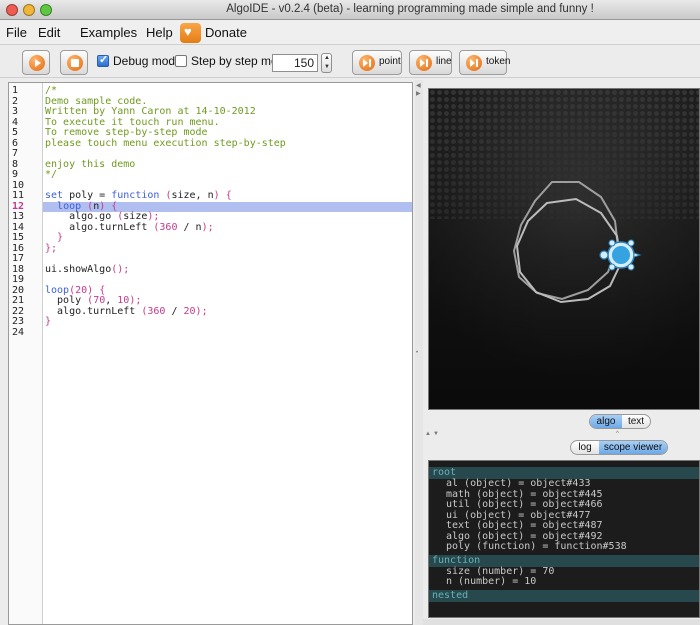  What do you see at coordinates (103, 60) in the screenshot?
I see `debug-mode-checkbox` at bounding box center [103, 60].